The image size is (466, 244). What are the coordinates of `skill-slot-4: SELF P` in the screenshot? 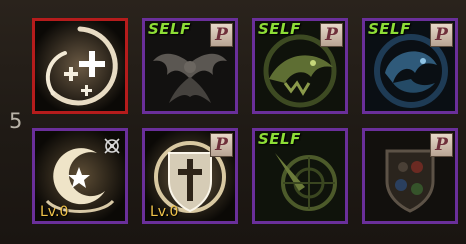 It's located at (410, 66).